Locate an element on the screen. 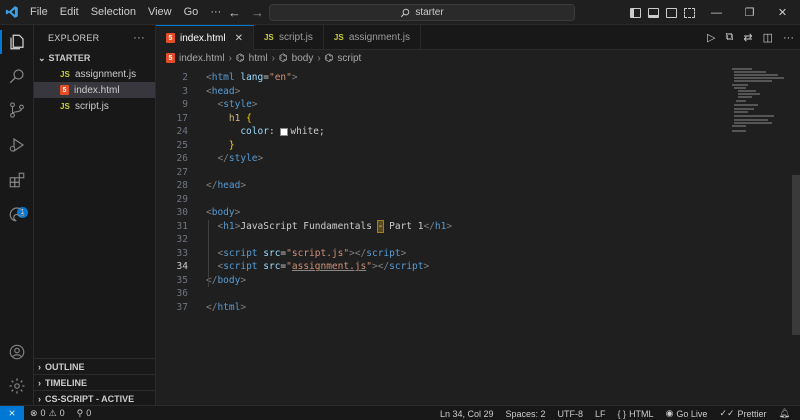 This screenshot has height=420, width=800. extensions-icon is located at coordinates (17, 180).